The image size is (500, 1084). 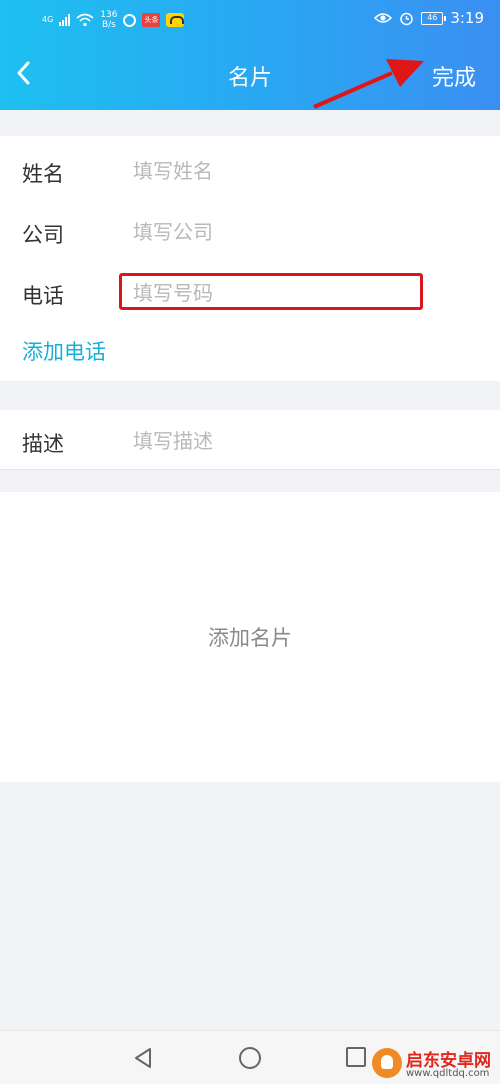 What do you see at coordinates (143, 1058) in the screenshot?
I see `nav-back-icon` at bounding box center [143, 1058].